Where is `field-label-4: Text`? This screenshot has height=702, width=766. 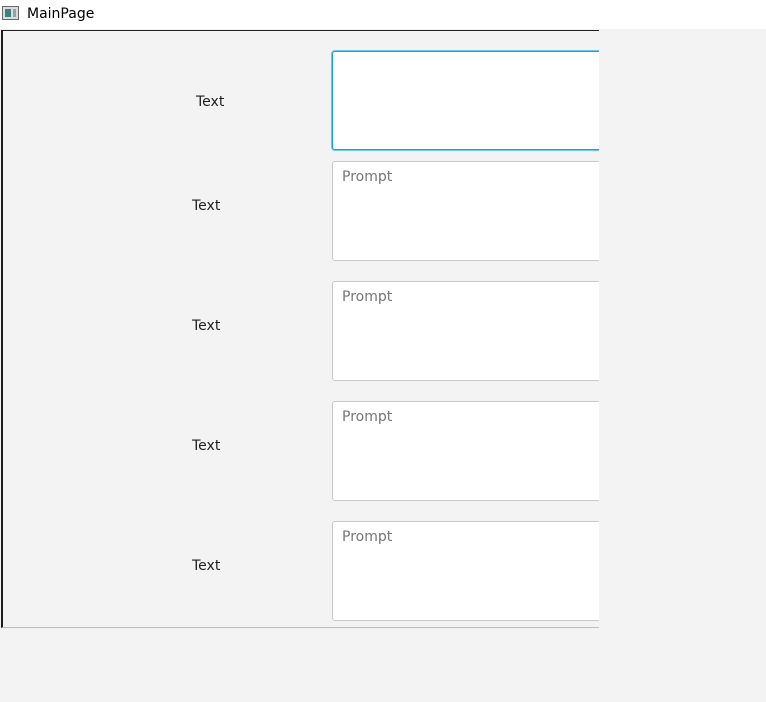 field-label-4: Text is located at coordinates (206, 446).